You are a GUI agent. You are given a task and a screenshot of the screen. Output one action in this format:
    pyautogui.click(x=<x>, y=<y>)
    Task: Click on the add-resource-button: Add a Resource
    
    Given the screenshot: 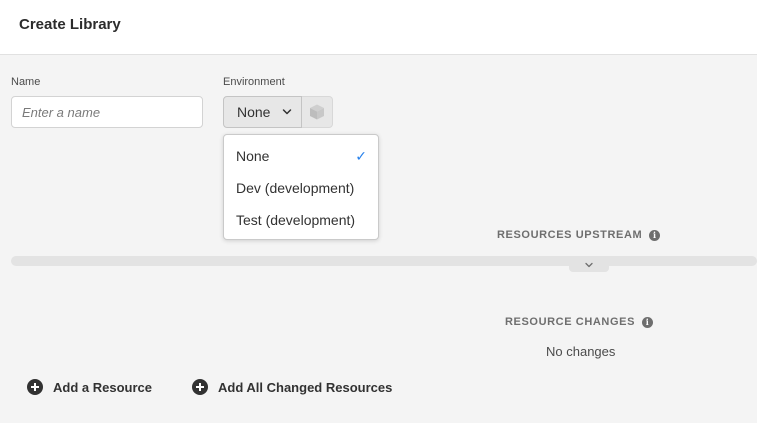 What is the action you would take?
    pyautogui.click(x=89, y=387)
    